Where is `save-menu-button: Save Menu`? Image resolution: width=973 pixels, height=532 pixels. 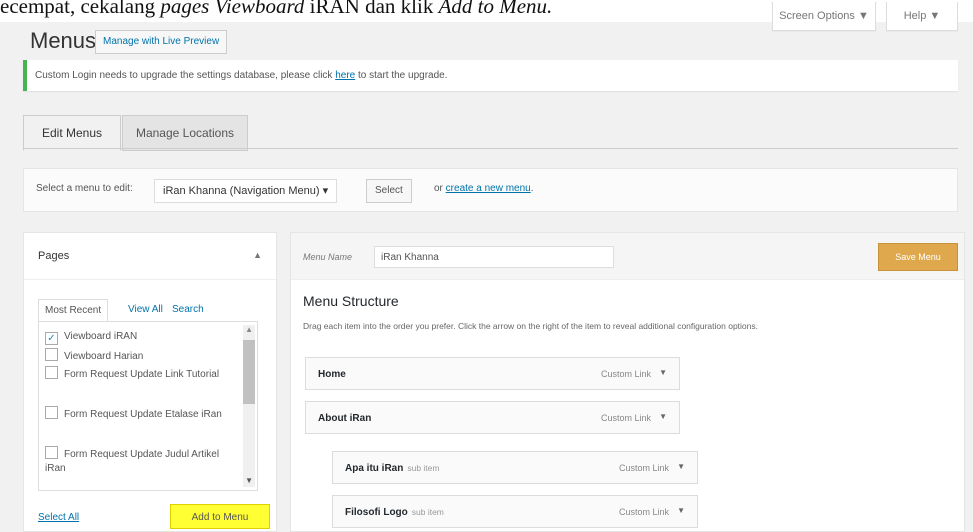
save-menu-button: Save Menu is located at coordinates (918, 257).